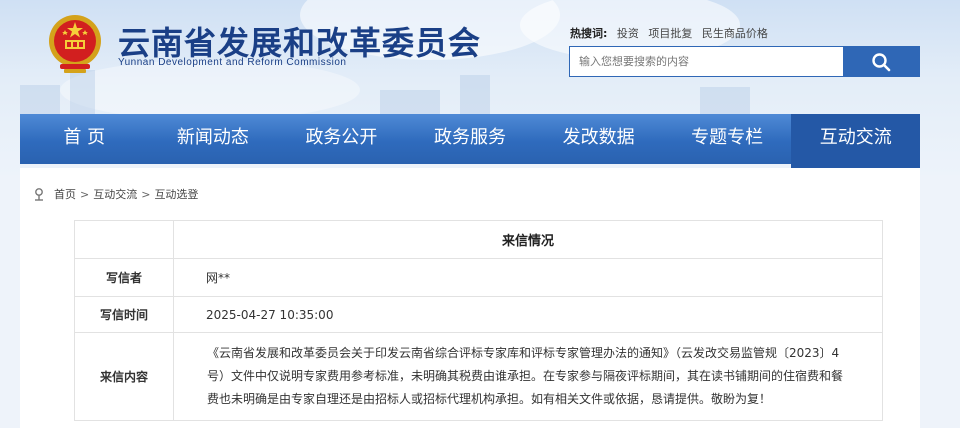 This screenshot has width=960, height=428. I want to click on table-row: 写信者 网**, so click(478, 277).